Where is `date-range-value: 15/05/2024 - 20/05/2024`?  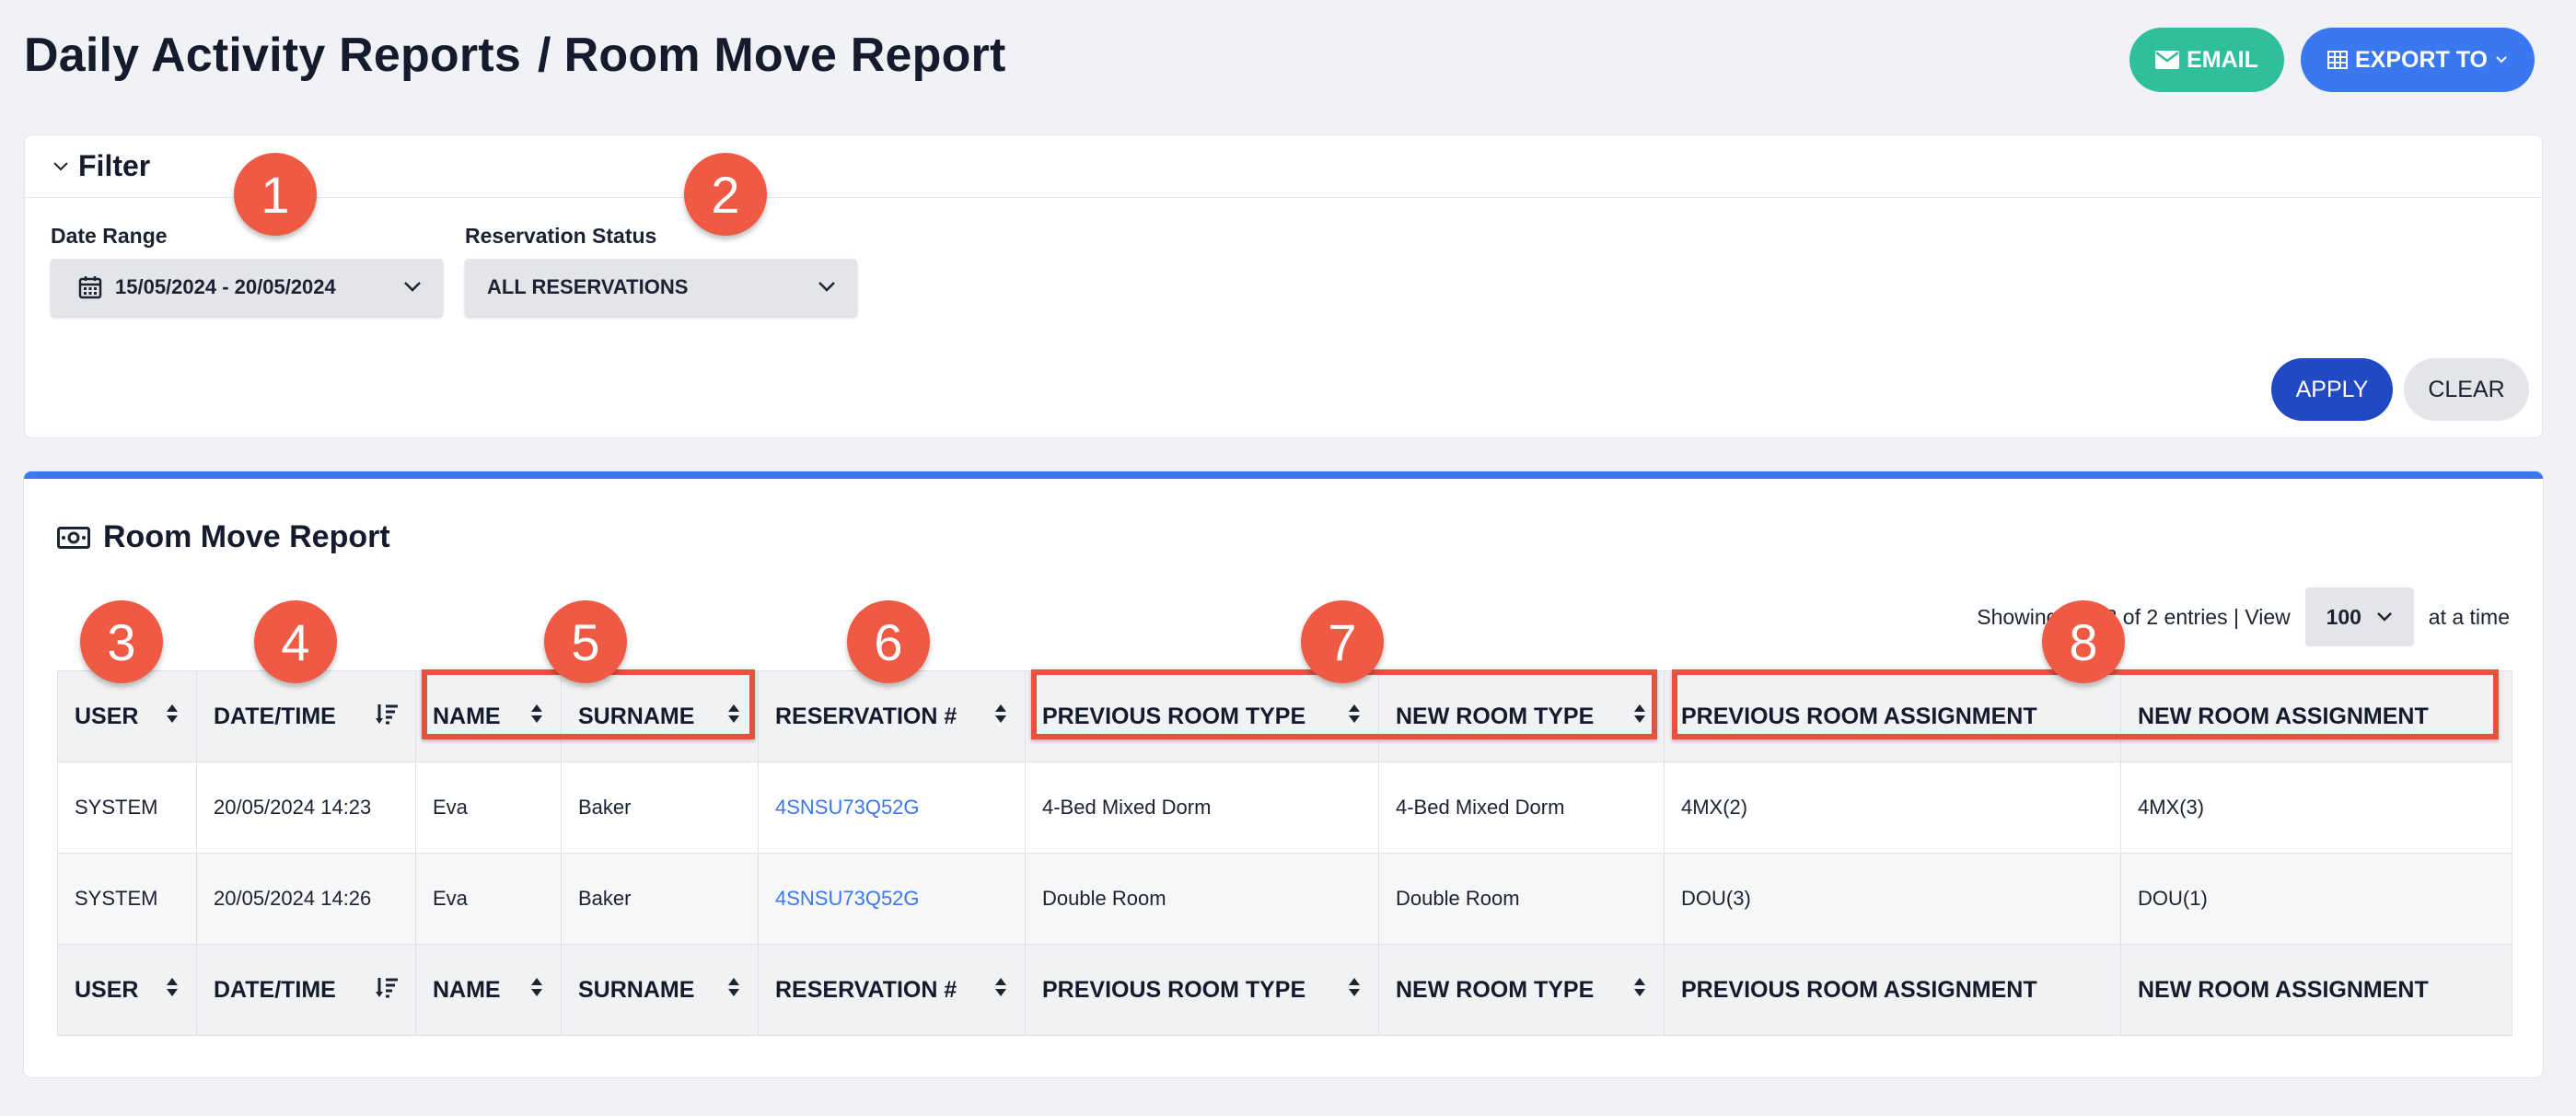 date-range-value: 15/05/2024 - 20/05/2024 is located at coordinates (225, 286).